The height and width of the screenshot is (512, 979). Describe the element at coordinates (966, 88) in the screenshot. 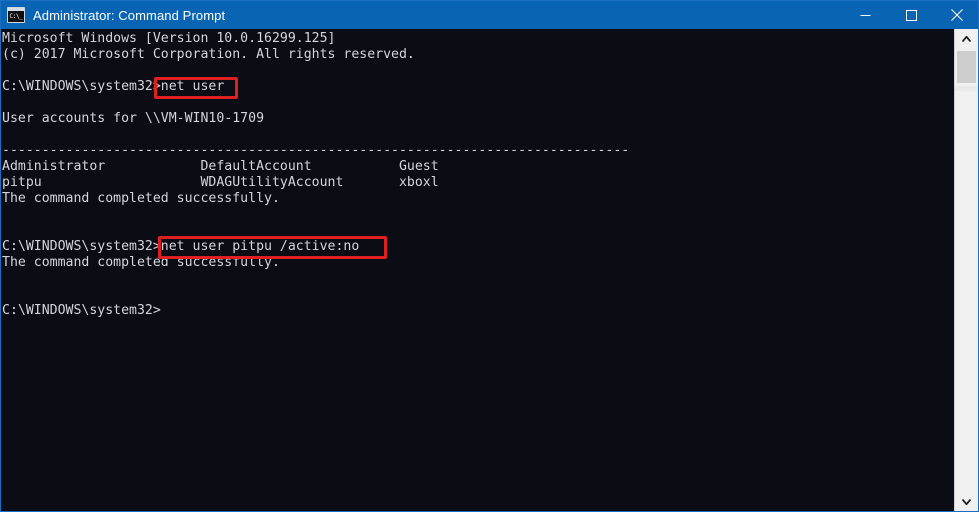

I see `scrollbar-track` at that location.